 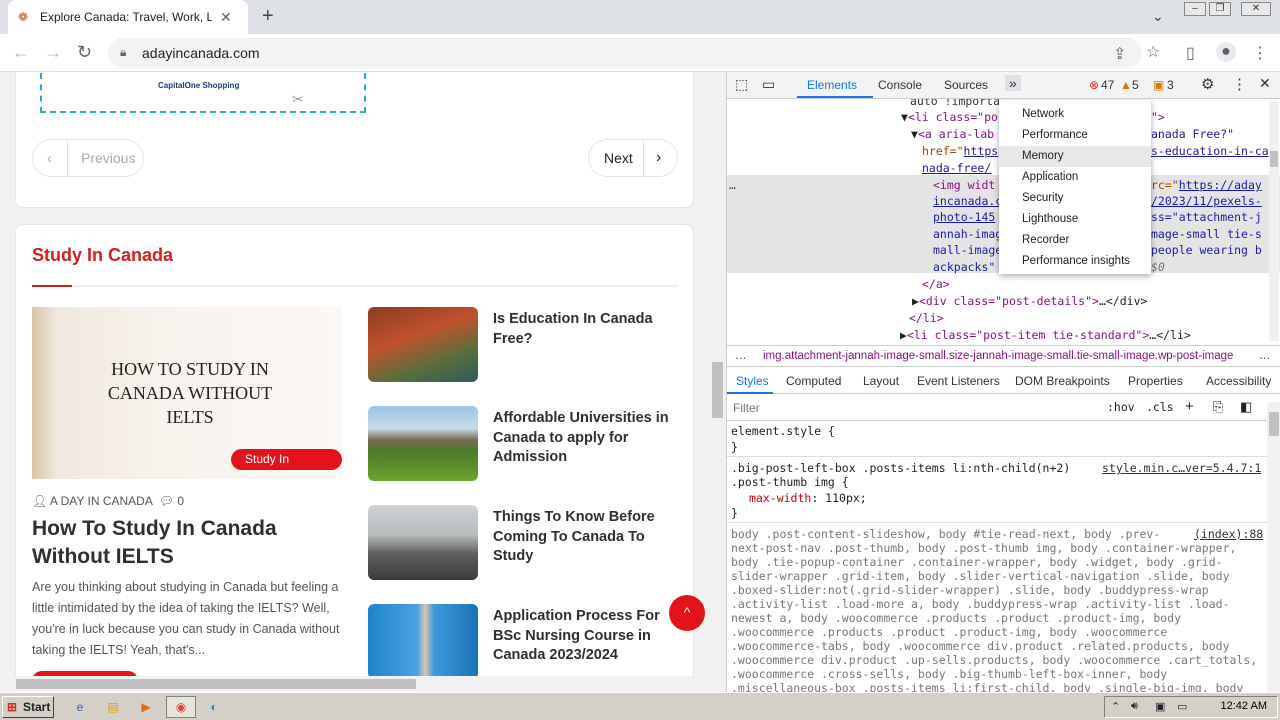 I want to click on minimize-button: –, so click(x=1195, y=9).